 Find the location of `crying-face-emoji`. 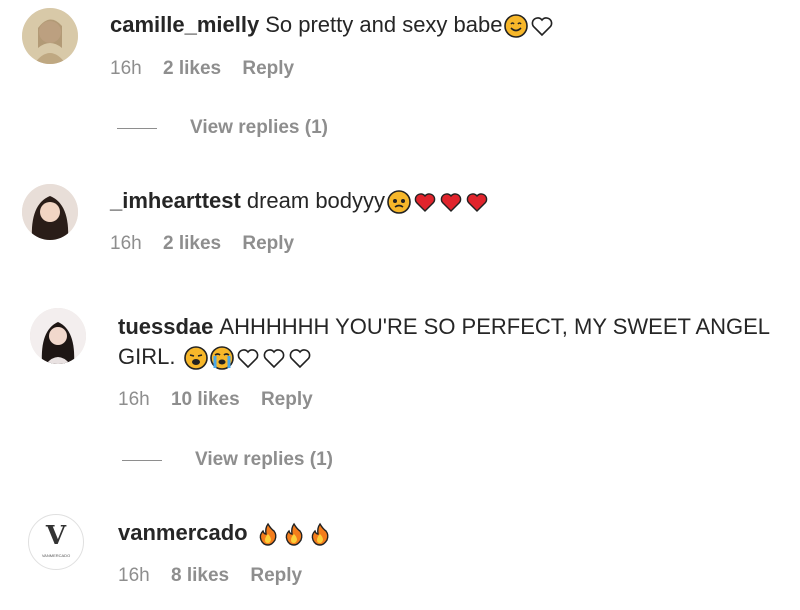

crying-face-emoji is located at coordinates (221, 358).